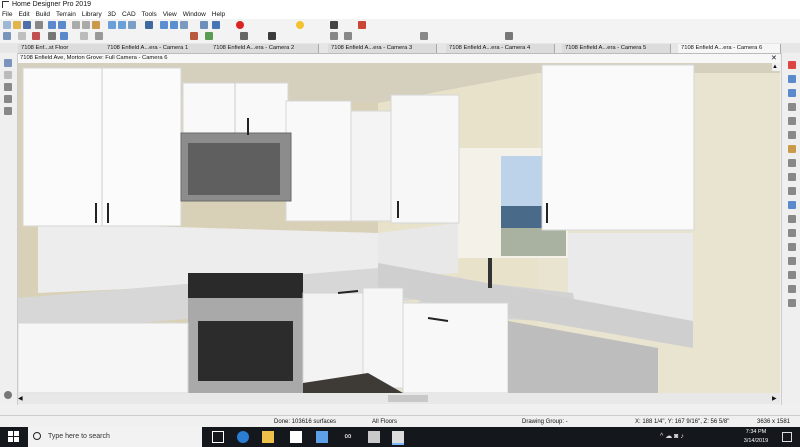 The height and width of the screenshot is (447, 800). I want to click on tab-camera-5: 7108 Enfield A...era - Camera 5, so click(616, 48).